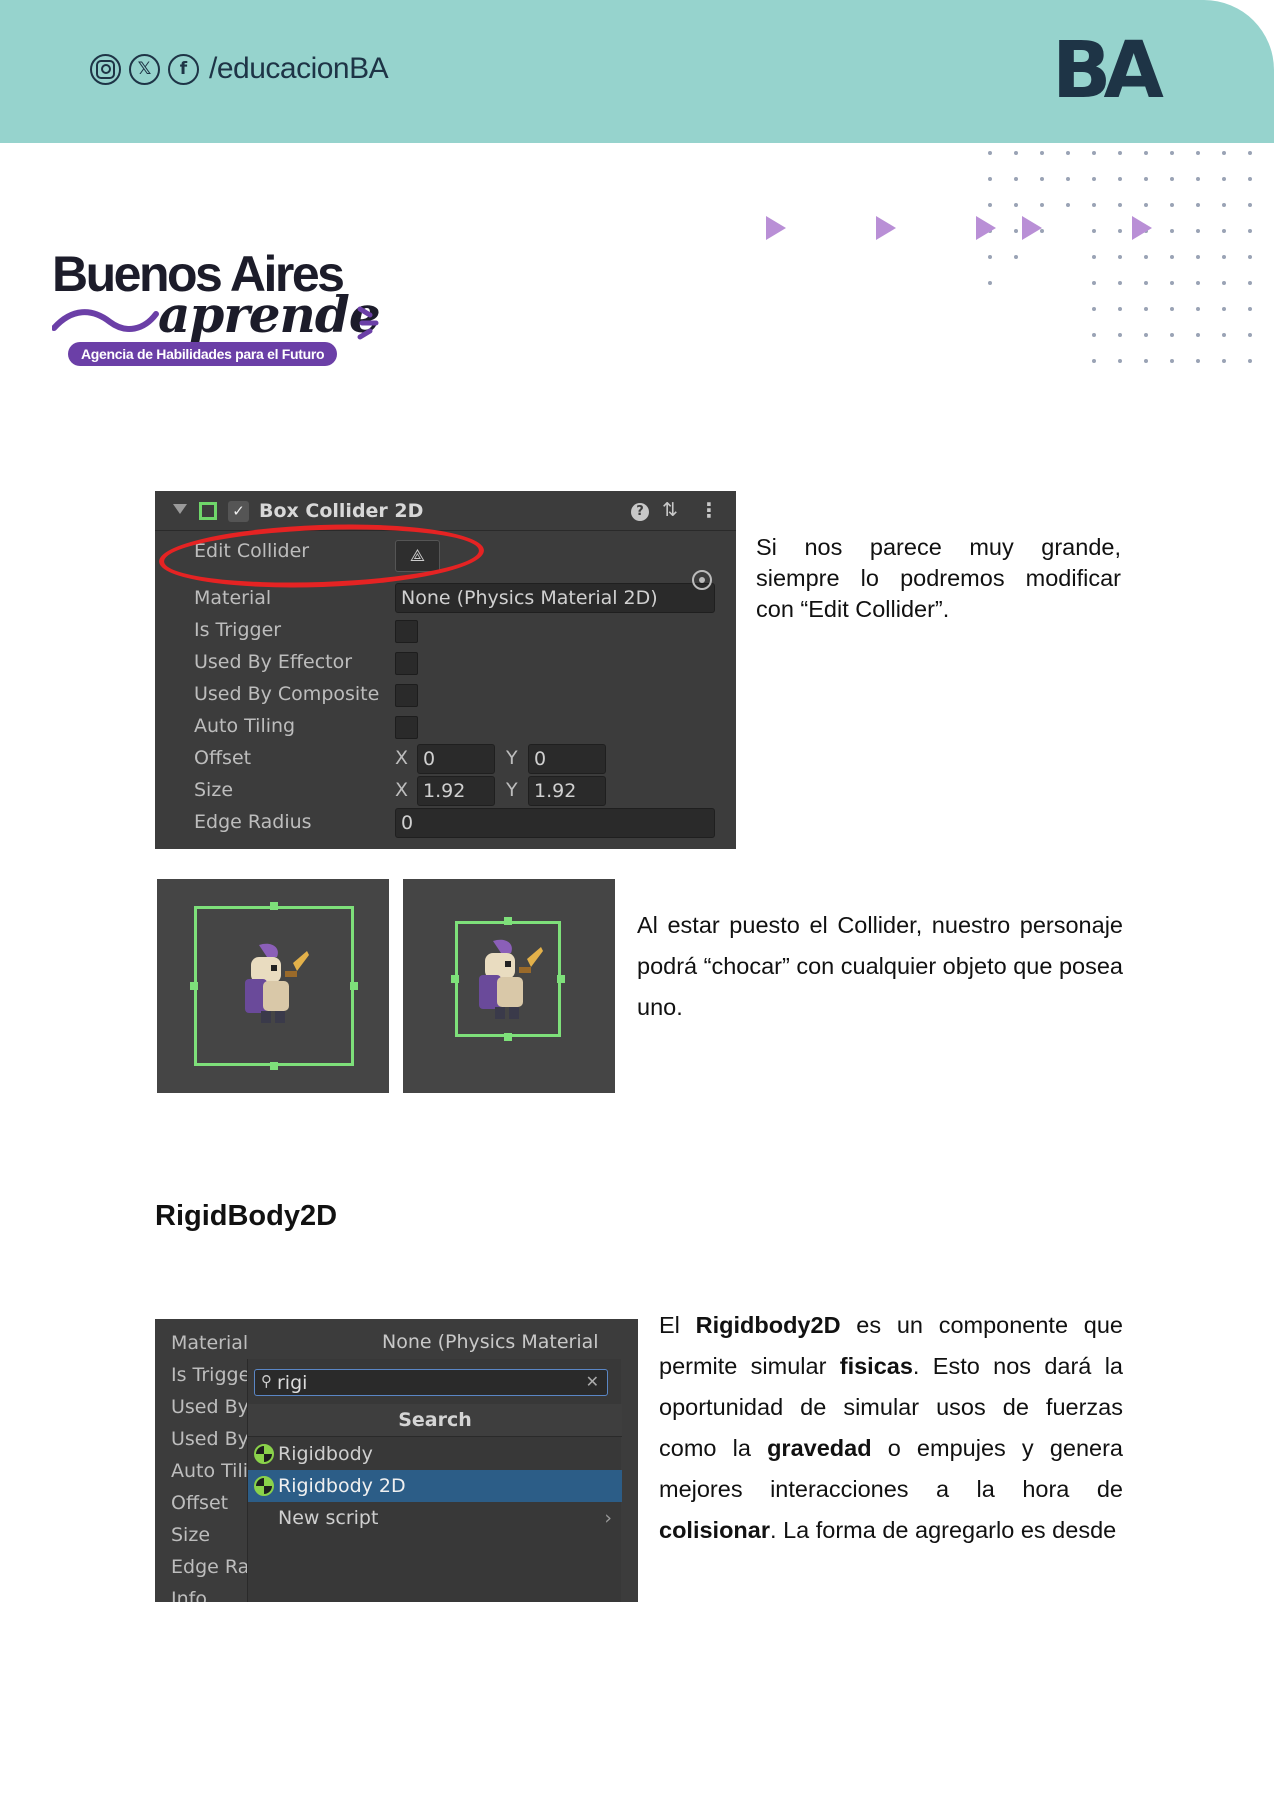 The height and width of the screenshot is (1800, 1274). What do you see at coordinates (144, 69) in the screenshot?
I see `x-icon: 𝕏` at bounding box center [144, 69].